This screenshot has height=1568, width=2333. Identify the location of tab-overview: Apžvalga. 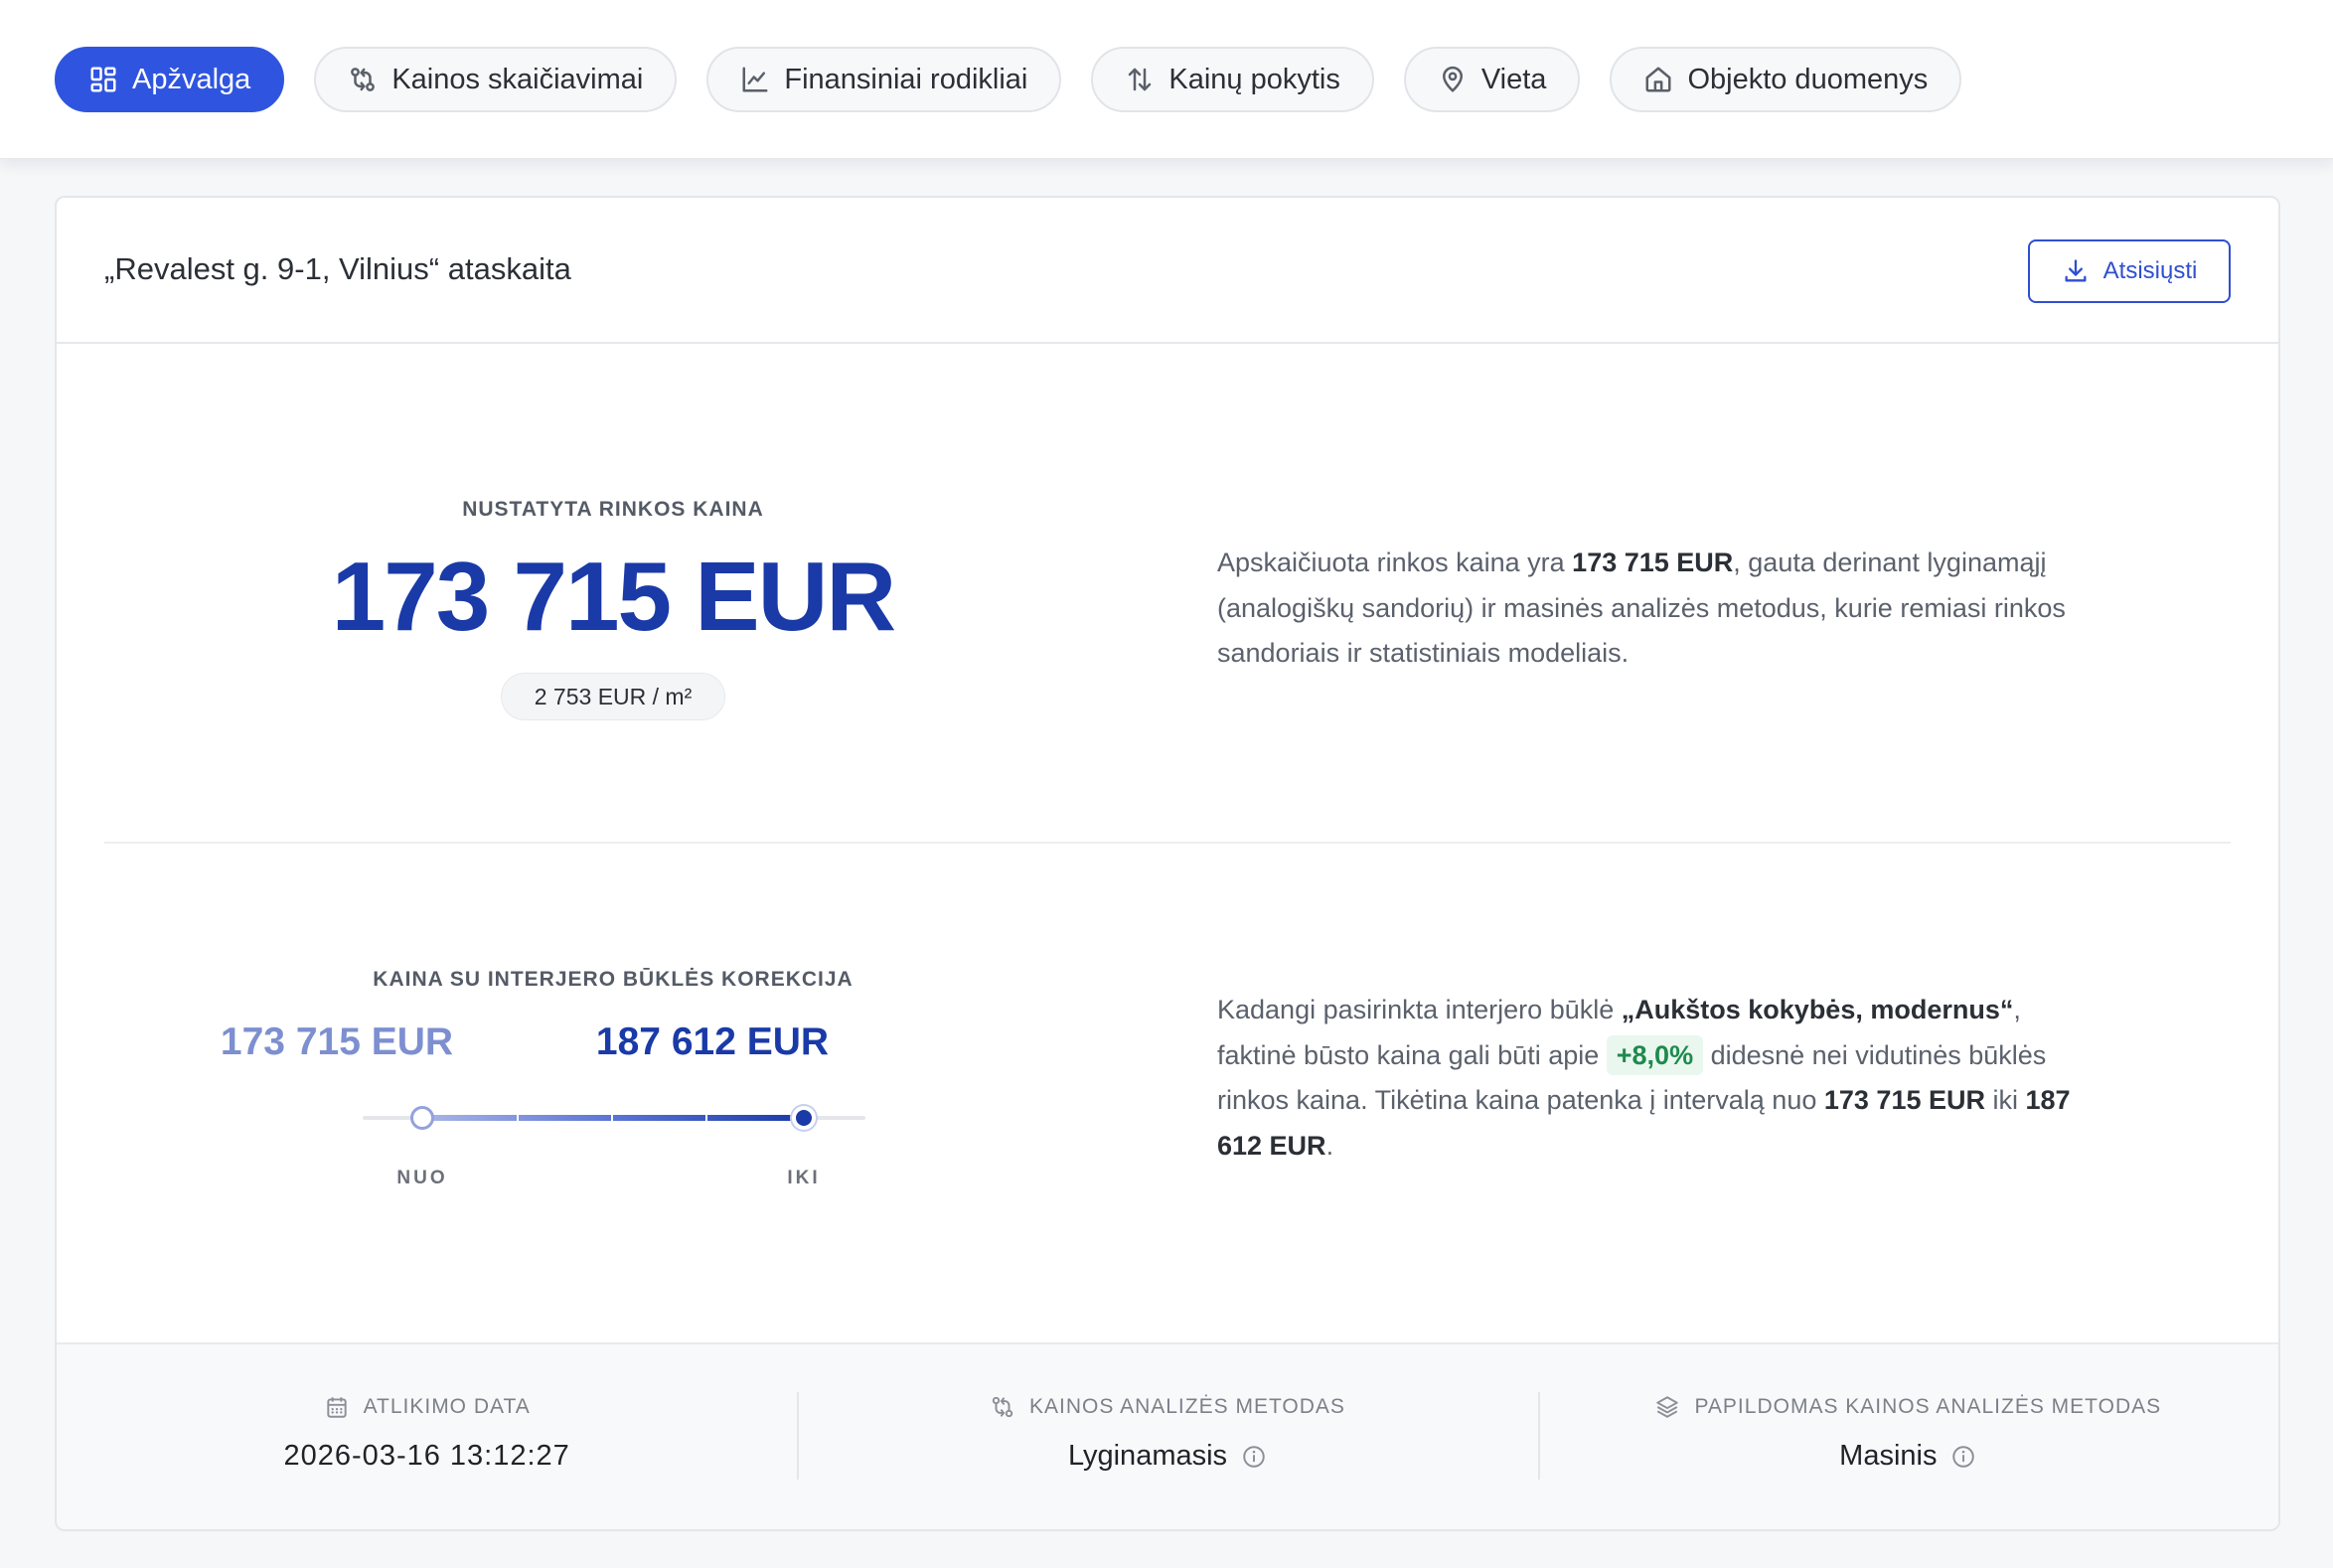
(170, 79).